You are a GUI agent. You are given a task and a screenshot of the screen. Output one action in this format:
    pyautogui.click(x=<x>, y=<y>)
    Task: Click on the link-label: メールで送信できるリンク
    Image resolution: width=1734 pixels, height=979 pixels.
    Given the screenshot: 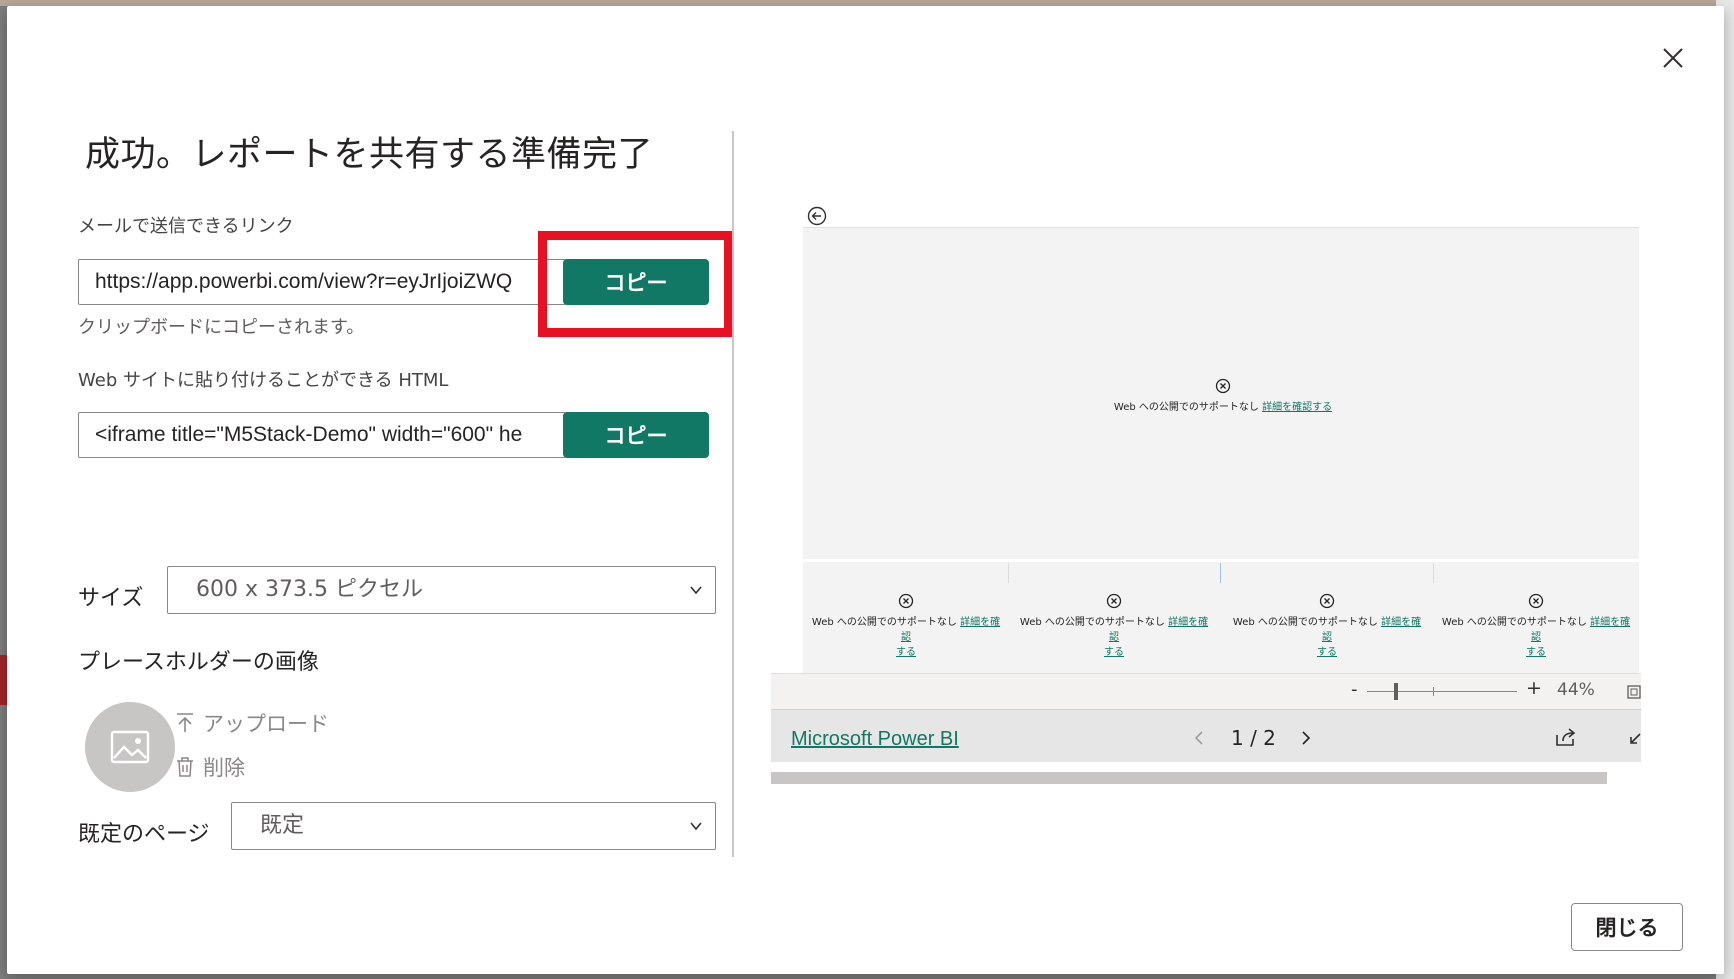 What is the action you would take?
    pyautogui.click(x=186, y=226)
    